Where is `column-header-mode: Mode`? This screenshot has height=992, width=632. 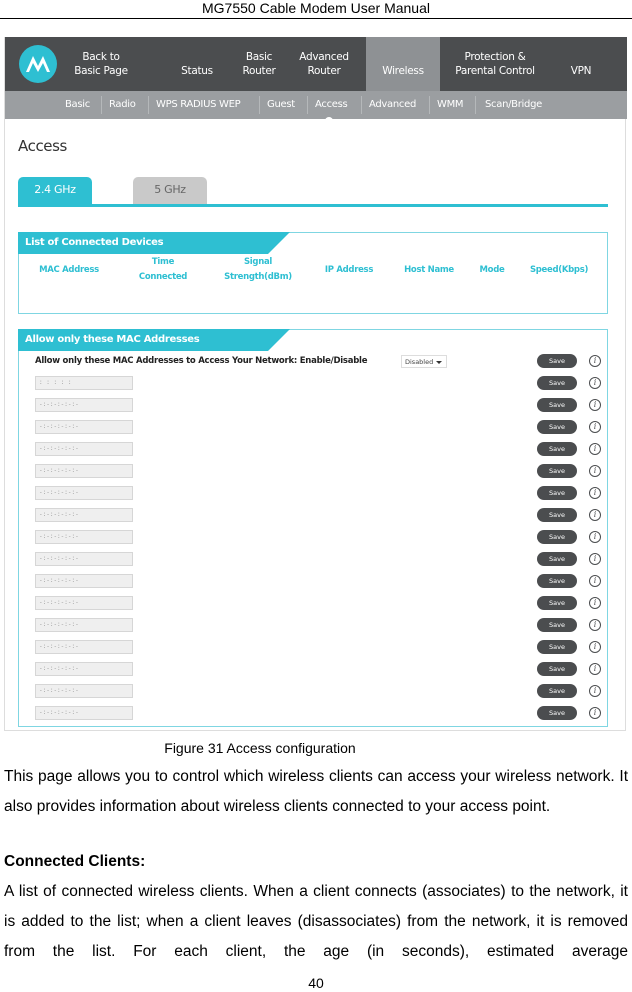
column-header-mode: Mode is located at coordinates (492, 270).